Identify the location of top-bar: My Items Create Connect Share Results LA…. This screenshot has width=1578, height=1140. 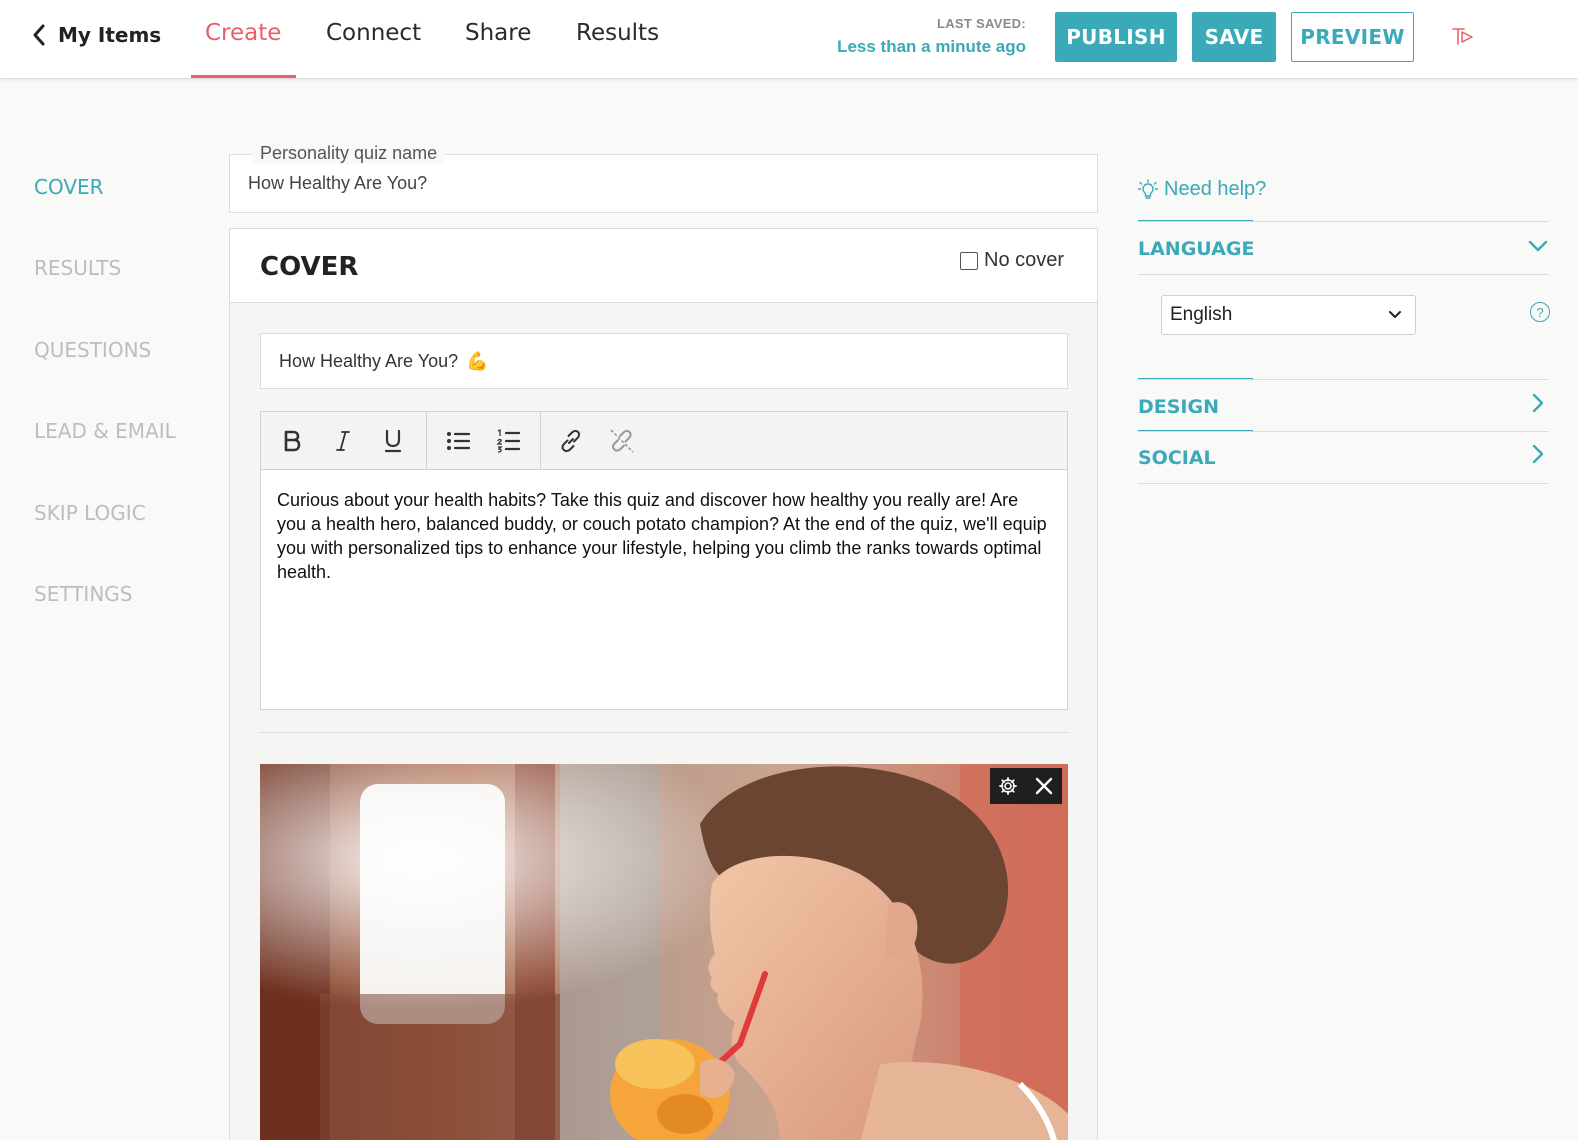
(789, 39).